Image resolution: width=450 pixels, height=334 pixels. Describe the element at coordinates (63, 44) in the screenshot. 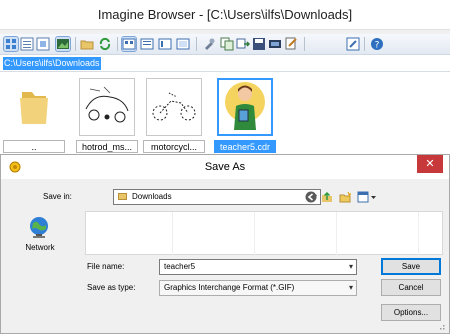

I see `image-view-icon` at that location.